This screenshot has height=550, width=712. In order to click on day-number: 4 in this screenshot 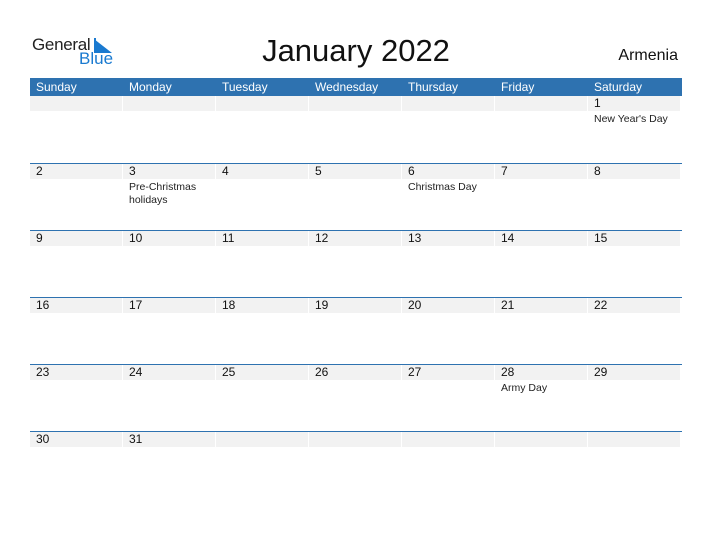, I will do `click(262, 171)`.